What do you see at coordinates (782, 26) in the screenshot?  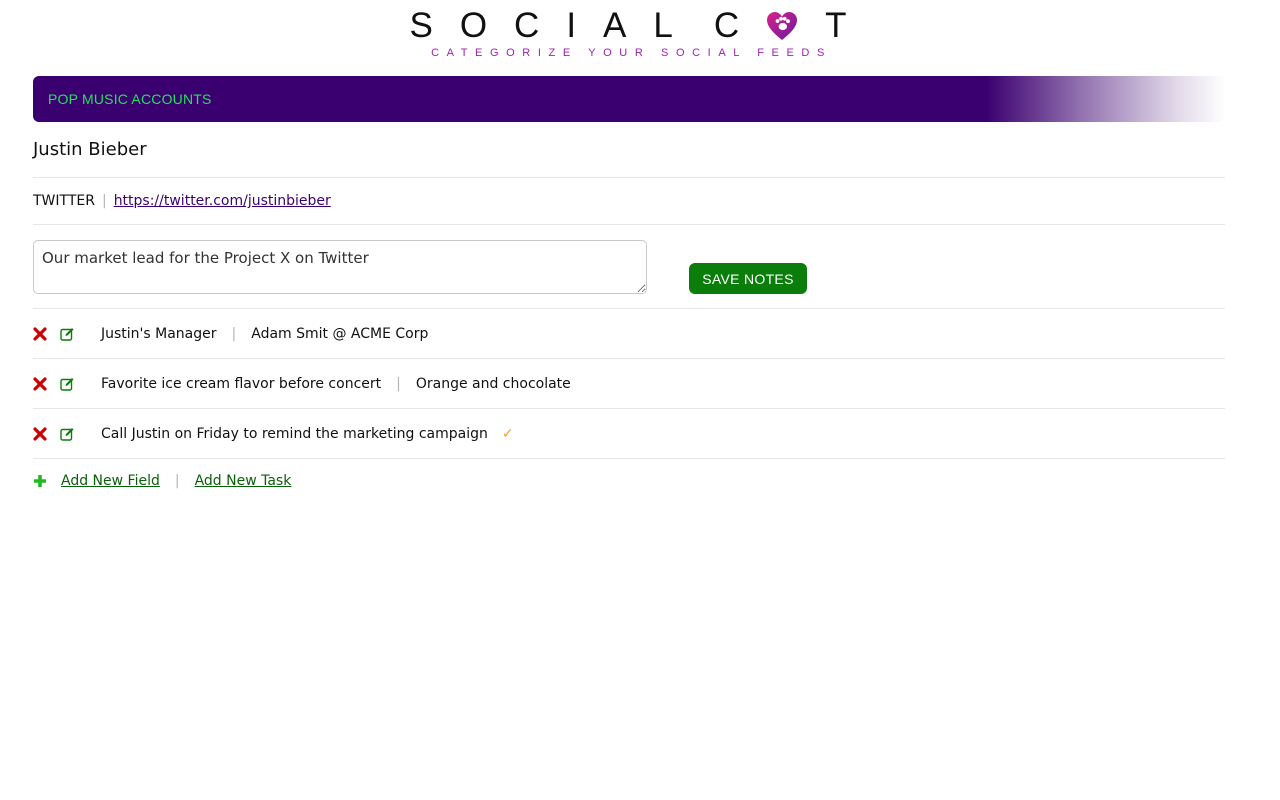 I see `heart-paw-icon` at bounding box center [782, 26].